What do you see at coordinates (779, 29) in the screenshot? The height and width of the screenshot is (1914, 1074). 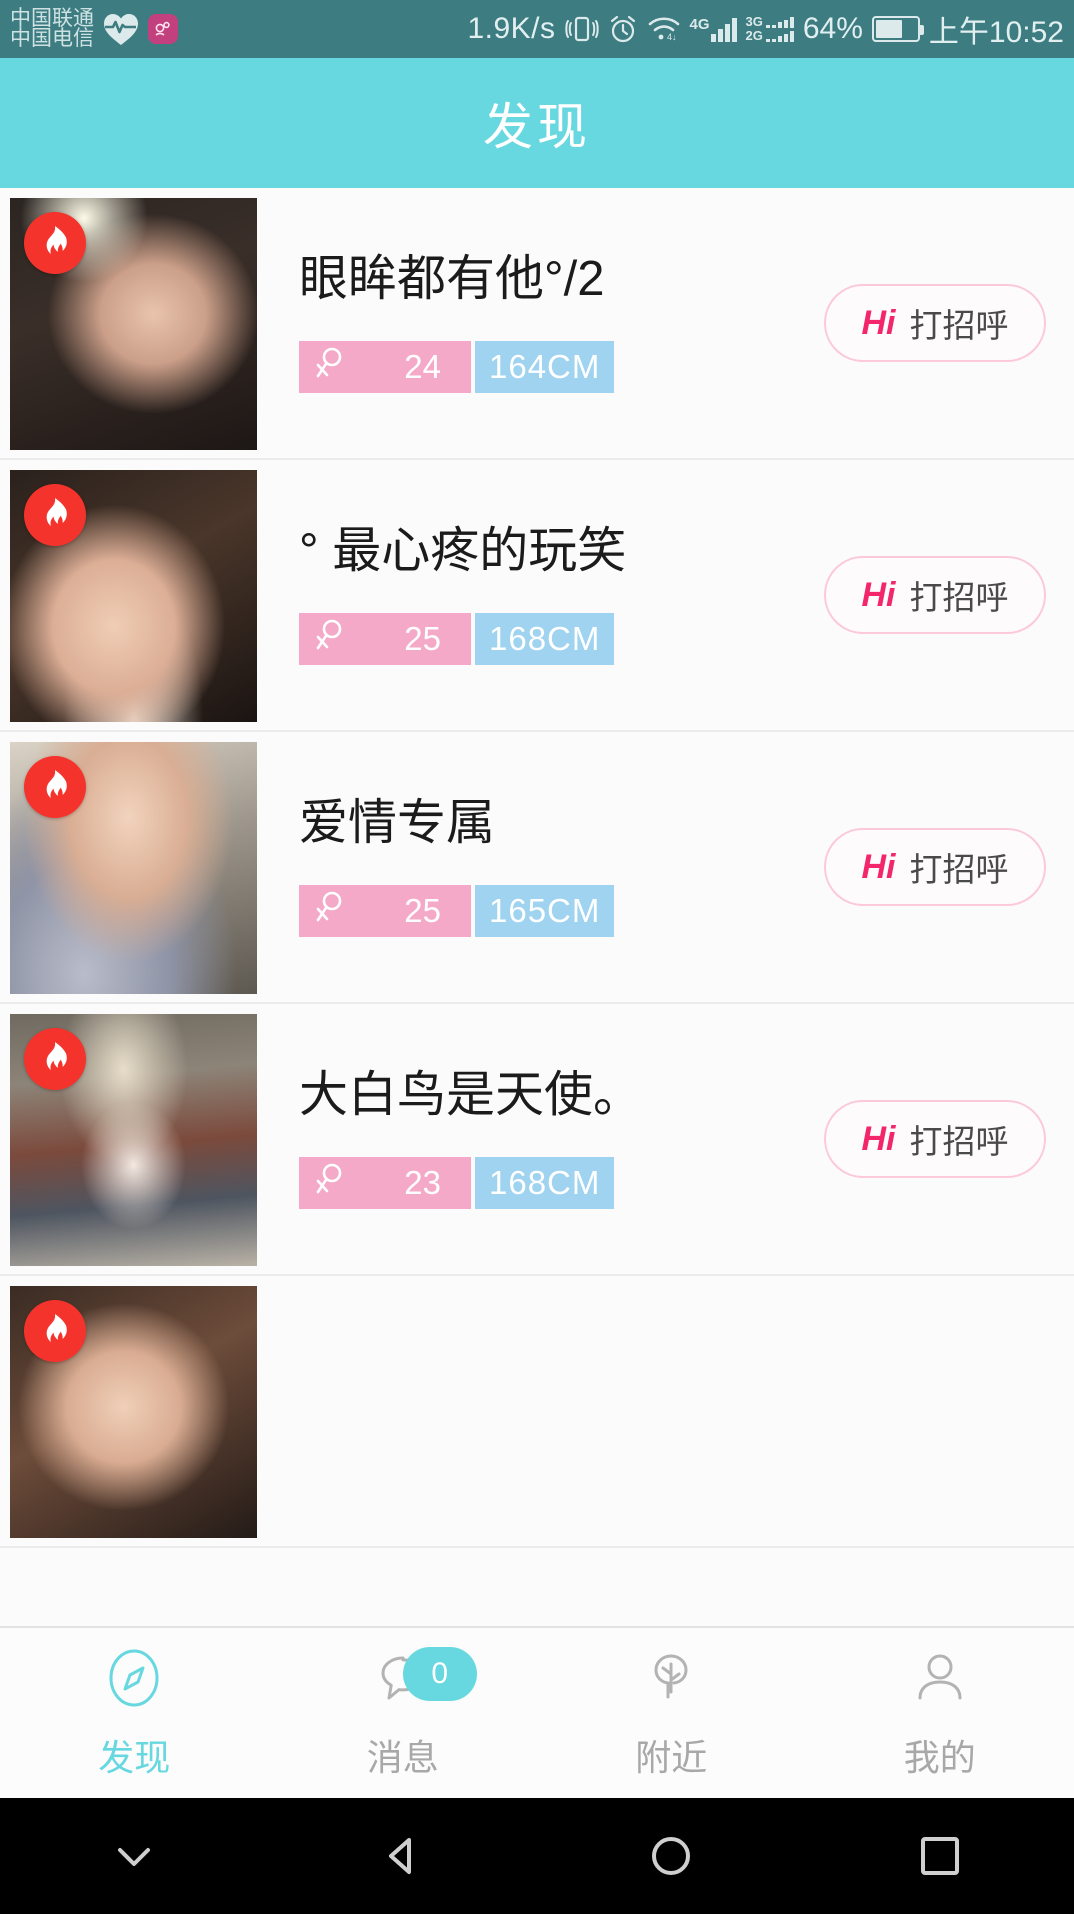 I see `signal-bars-secondary` at bounding box center [779, 29].